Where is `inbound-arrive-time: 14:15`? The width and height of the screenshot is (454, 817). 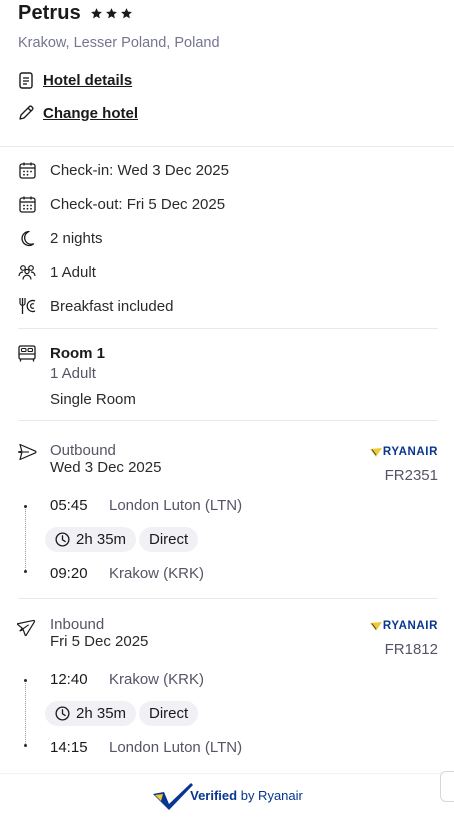 inbound-arrive-time: 14:15 is located at coordinates (69, 747).